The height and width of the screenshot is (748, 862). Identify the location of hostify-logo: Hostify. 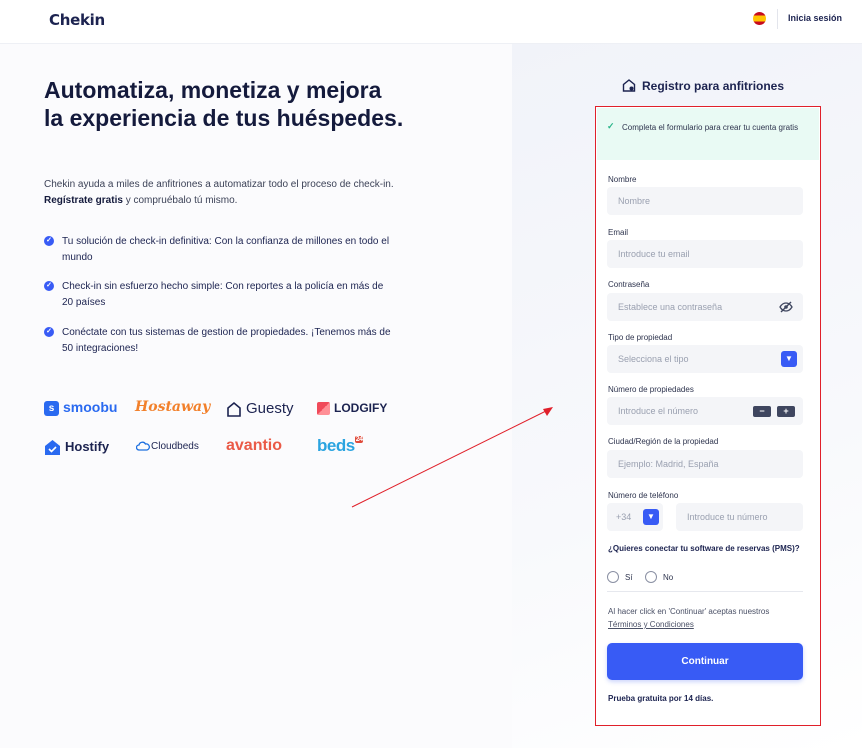
(76, 447).